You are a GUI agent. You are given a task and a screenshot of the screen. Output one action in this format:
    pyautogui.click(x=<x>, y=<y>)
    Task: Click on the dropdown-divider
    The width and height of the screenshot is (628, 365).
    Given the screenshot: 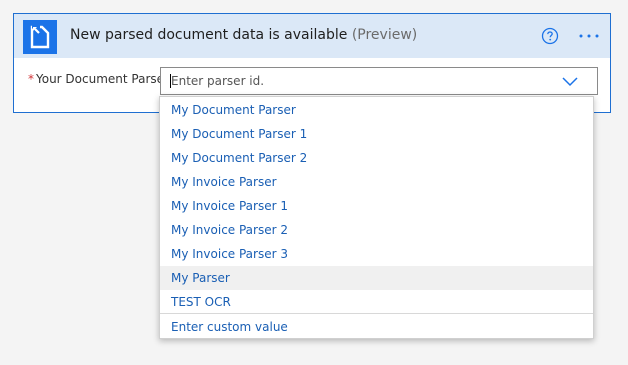 What is the action you would take?
    pyautogui.click(x=376, y=313)
    